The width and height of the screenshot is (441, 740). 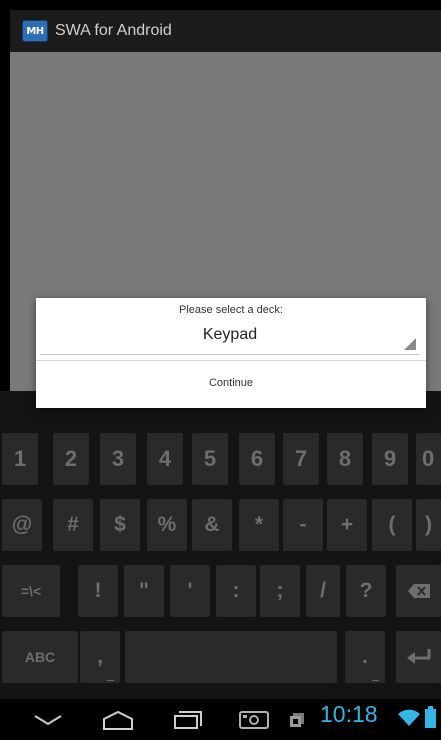 I want to click on key-dollar: $, so click(x=120, y=525).